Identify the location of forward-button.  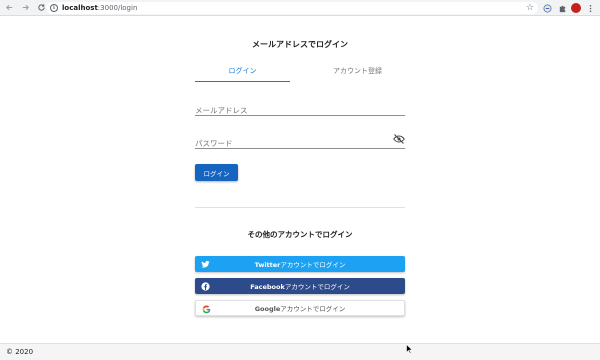
(25, 8).